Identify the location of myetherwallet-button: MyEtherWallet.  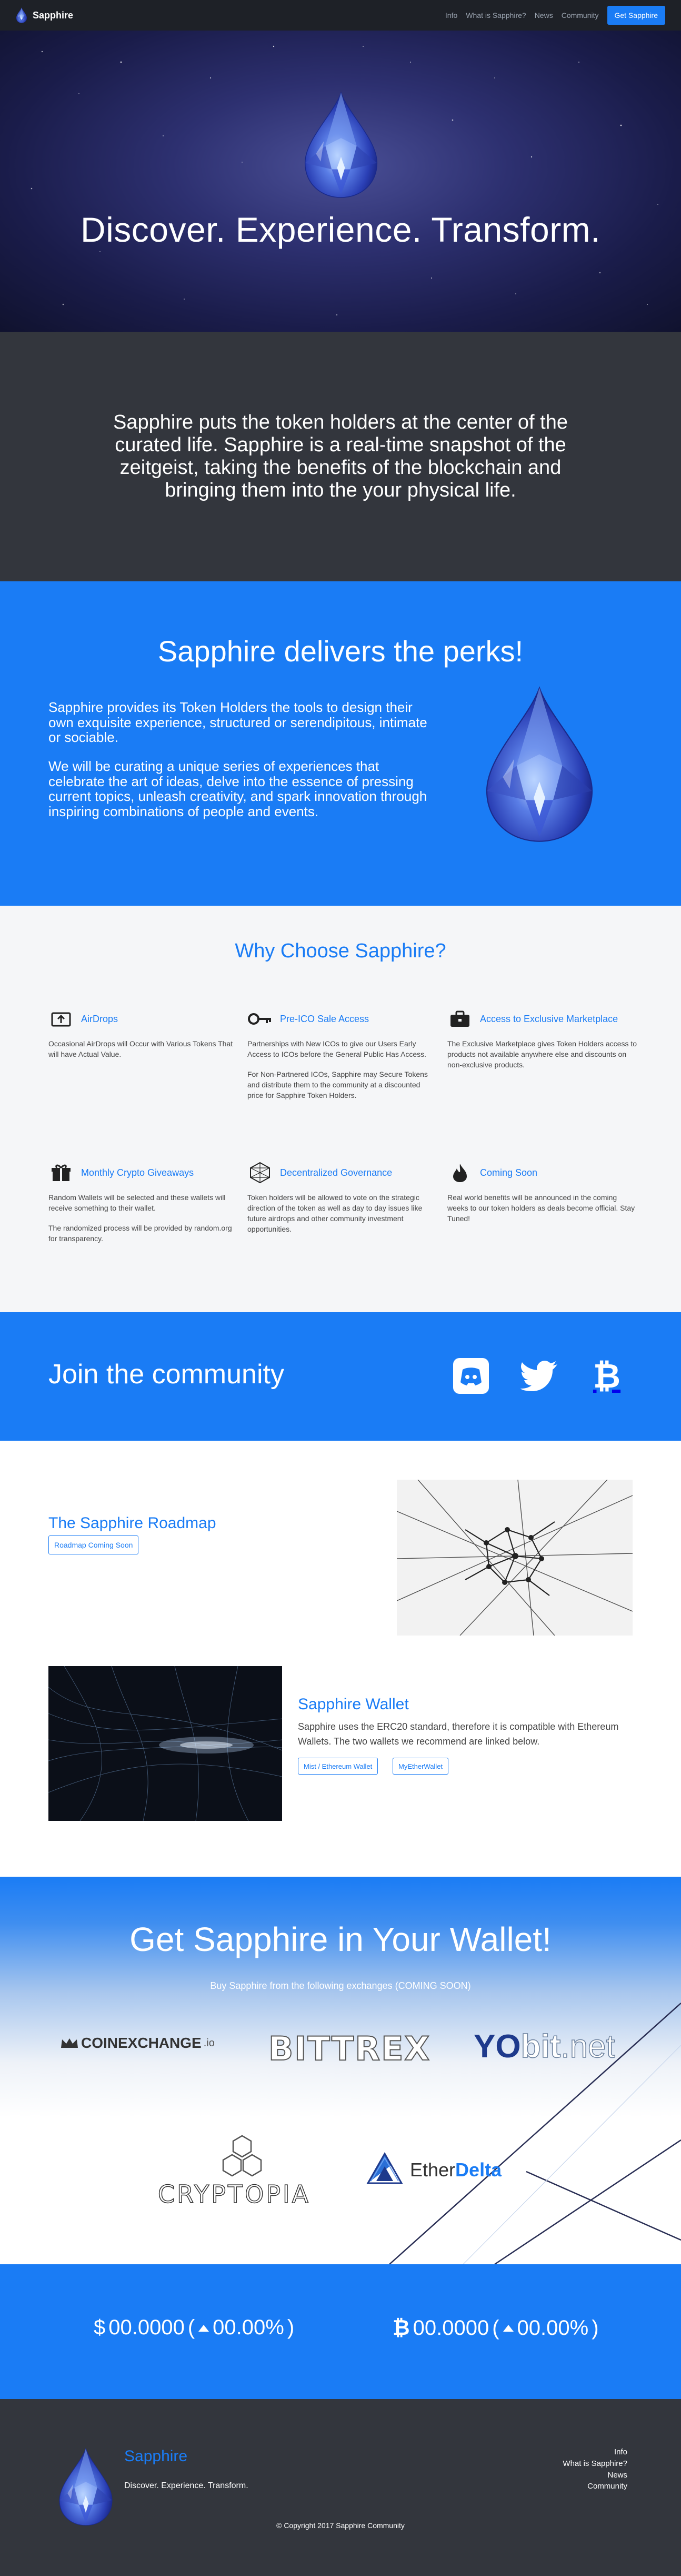
(421, 1766).